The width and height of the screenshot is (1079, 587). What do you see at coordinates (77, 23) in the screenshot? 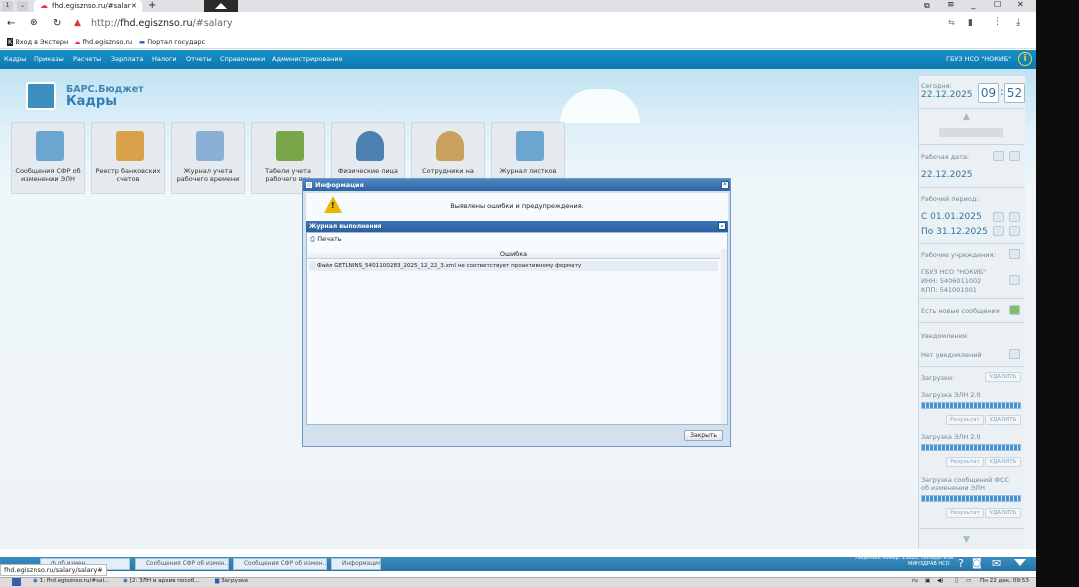
I see `insecure-warning-icon: ▲` at bounding box center [77, 23].